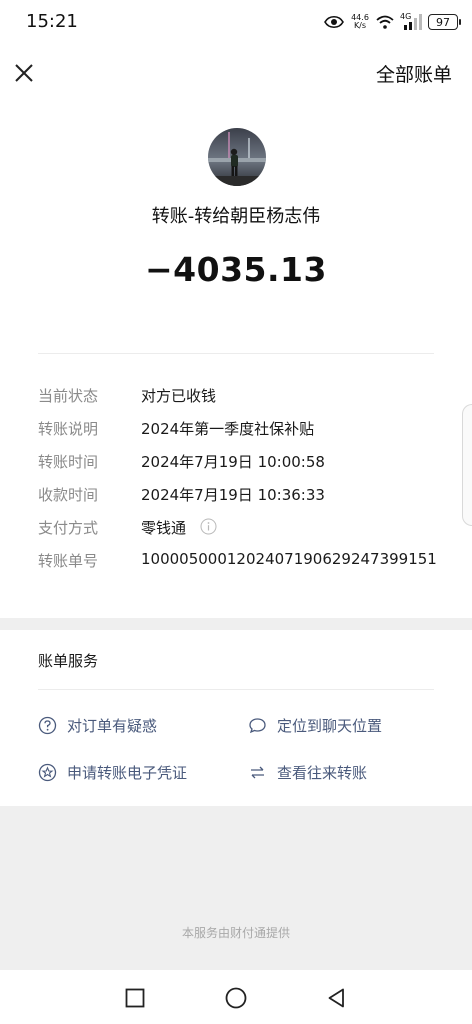  I want to click on detail-value: 1000050001202407190629247399151, so click(289, 559).